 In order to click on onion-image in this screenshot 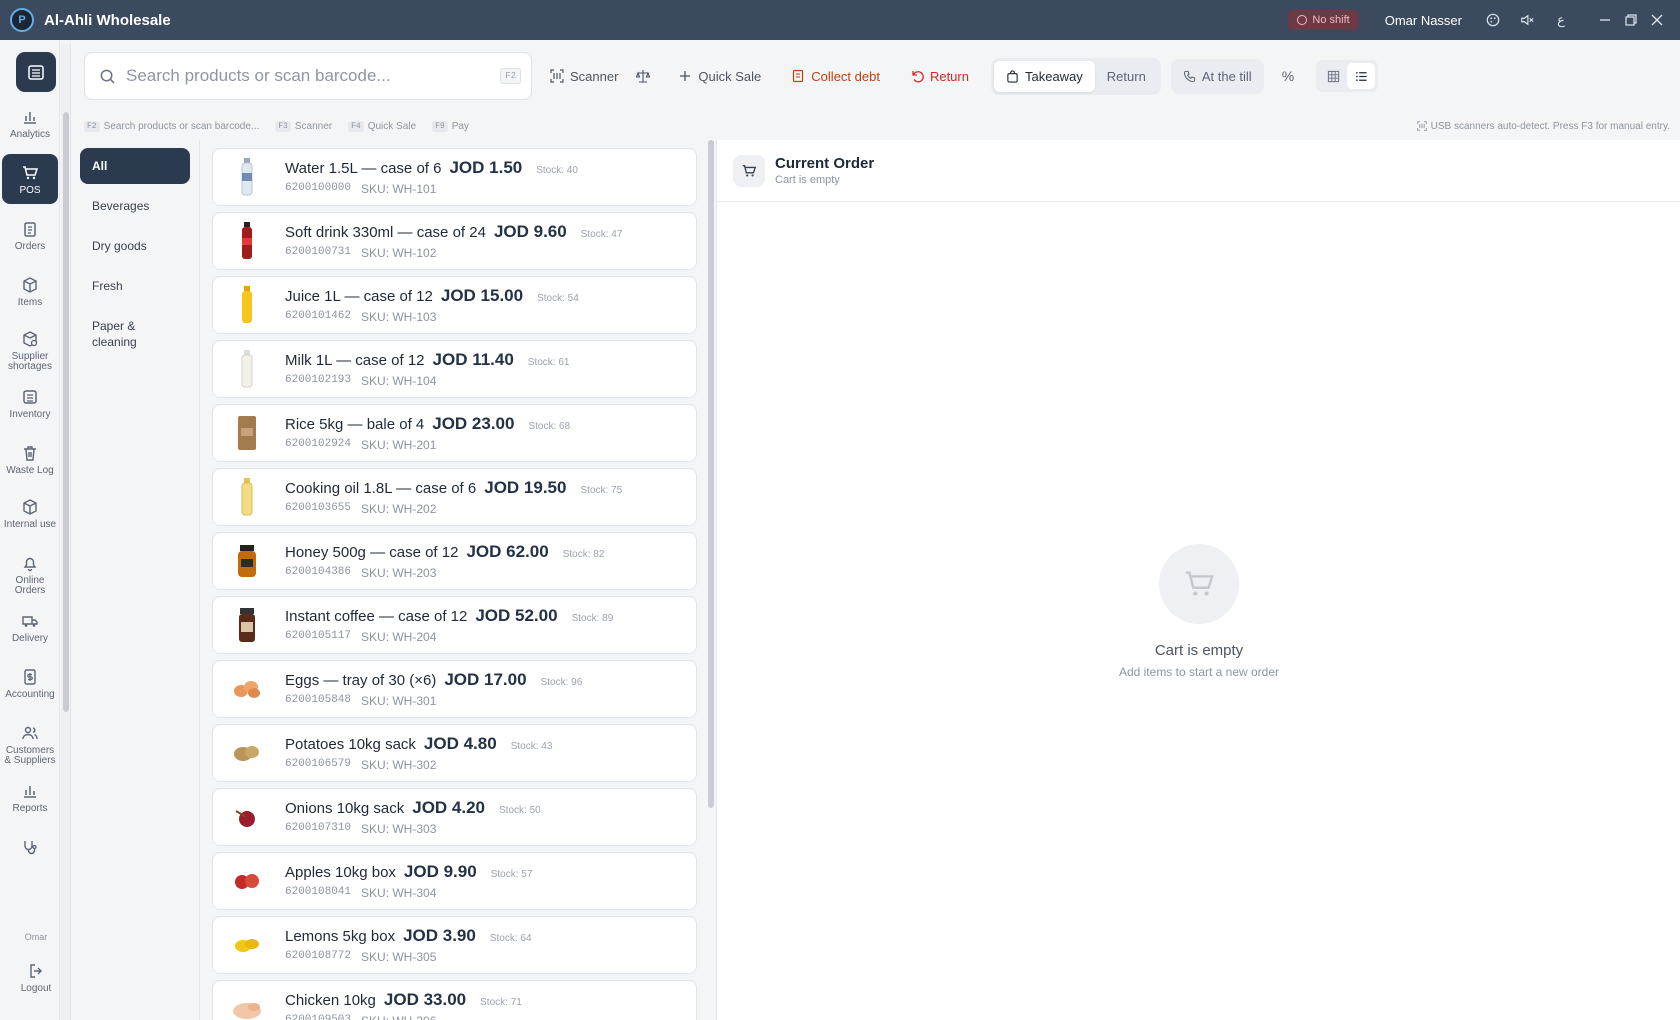, I will do `click(247, 817)`.